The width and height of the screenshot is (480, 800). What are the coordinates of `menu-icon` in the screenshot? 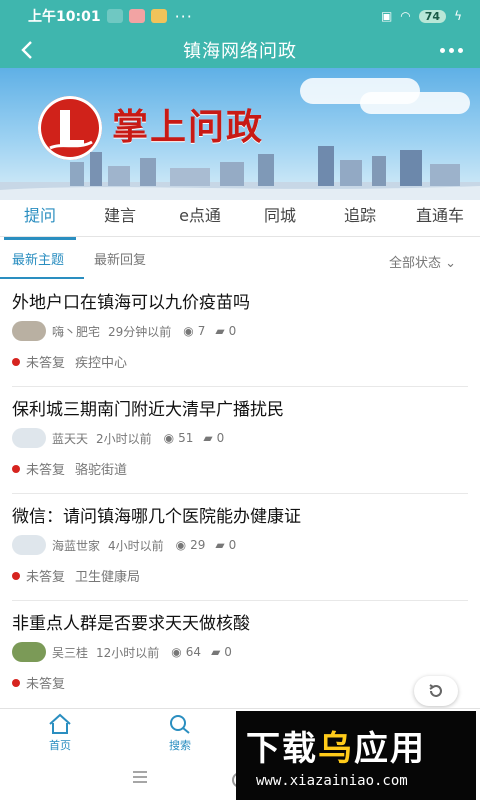 It's located at (140, 777).